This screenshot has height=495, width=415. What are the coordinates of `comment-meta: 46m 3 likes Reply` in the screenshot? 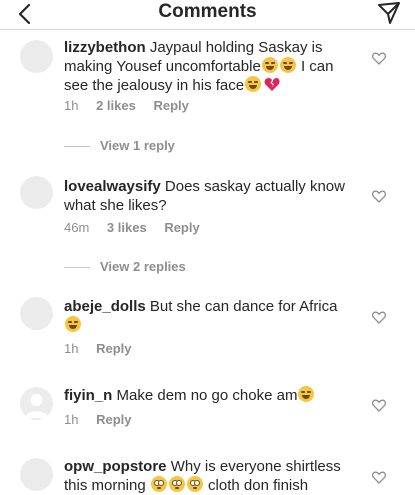 It's located at (139, 227).